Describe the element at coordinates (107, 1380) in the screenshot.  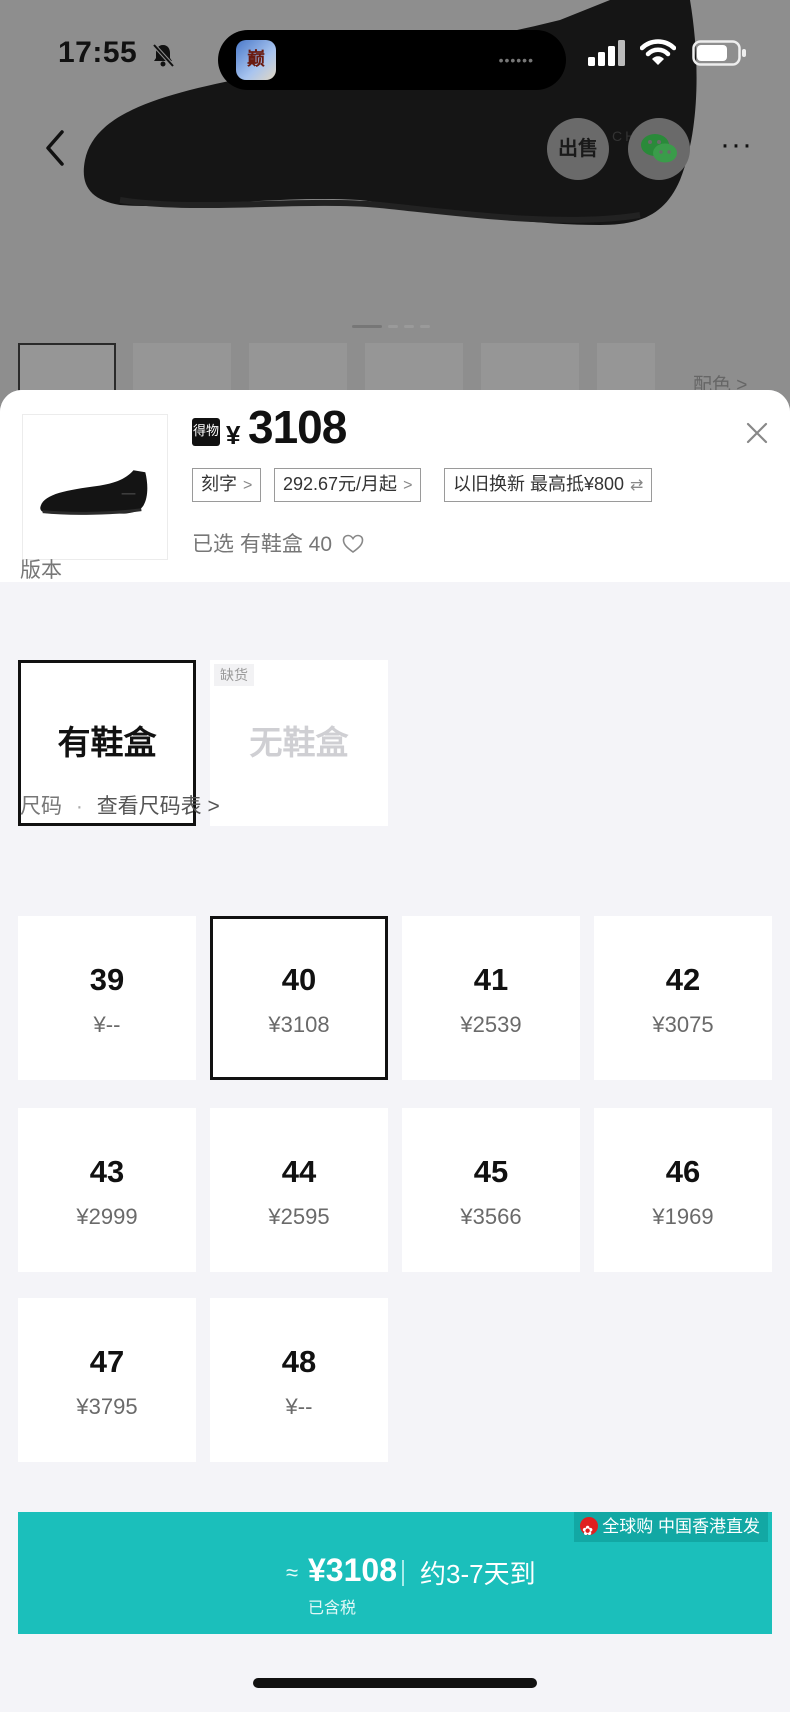
I see `size-option-47: 47 ¥3795` at that location.